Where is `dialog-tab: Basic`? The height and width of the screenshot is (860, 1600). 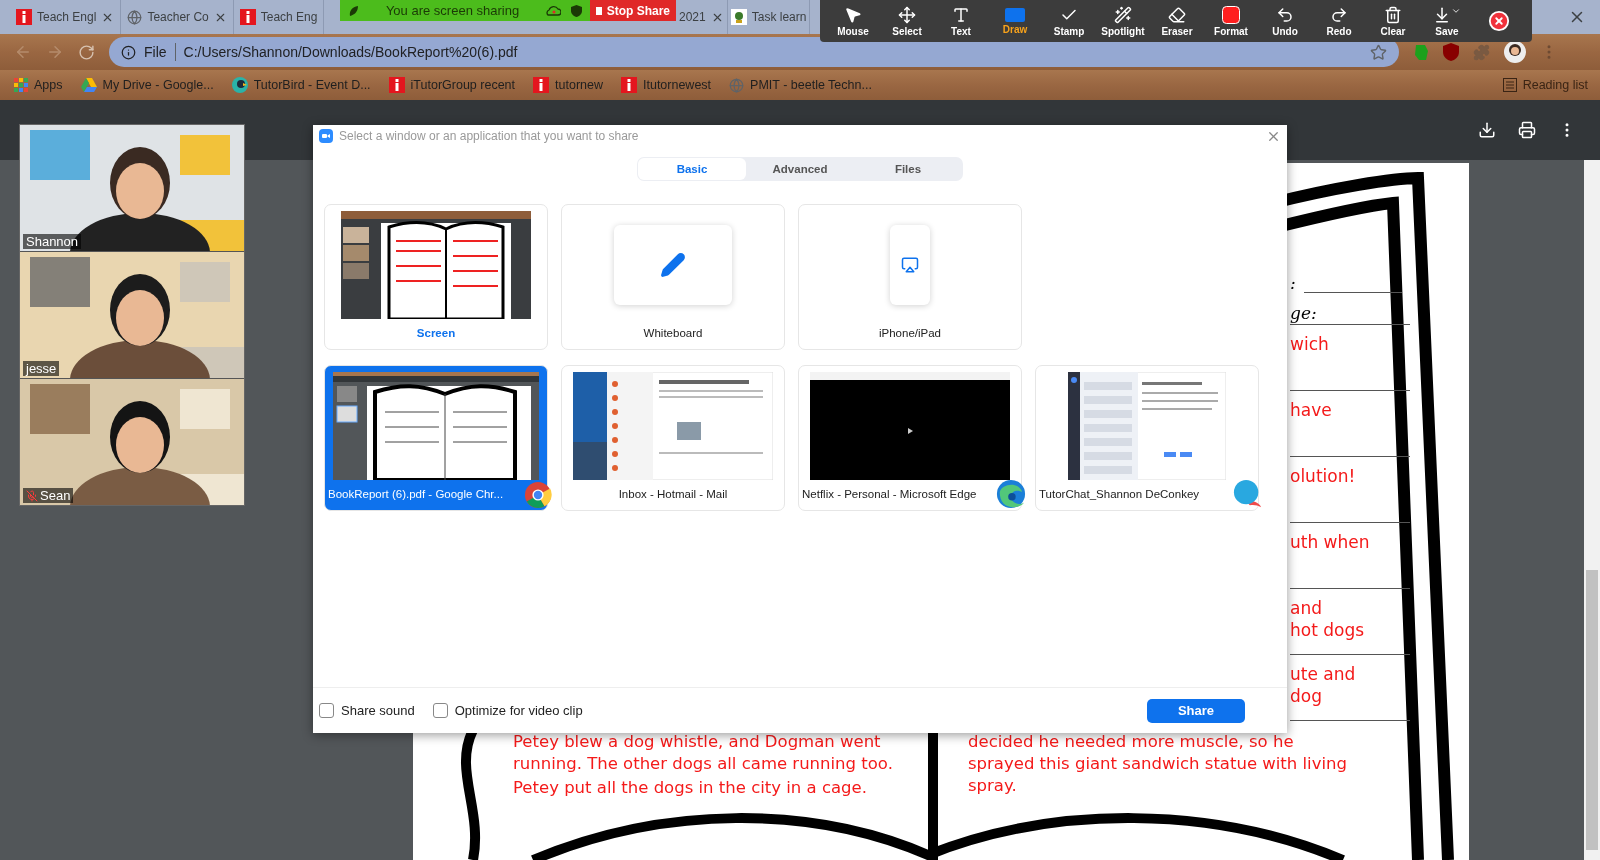 dialog-tab: Basic is located at coordinates (692, 169).